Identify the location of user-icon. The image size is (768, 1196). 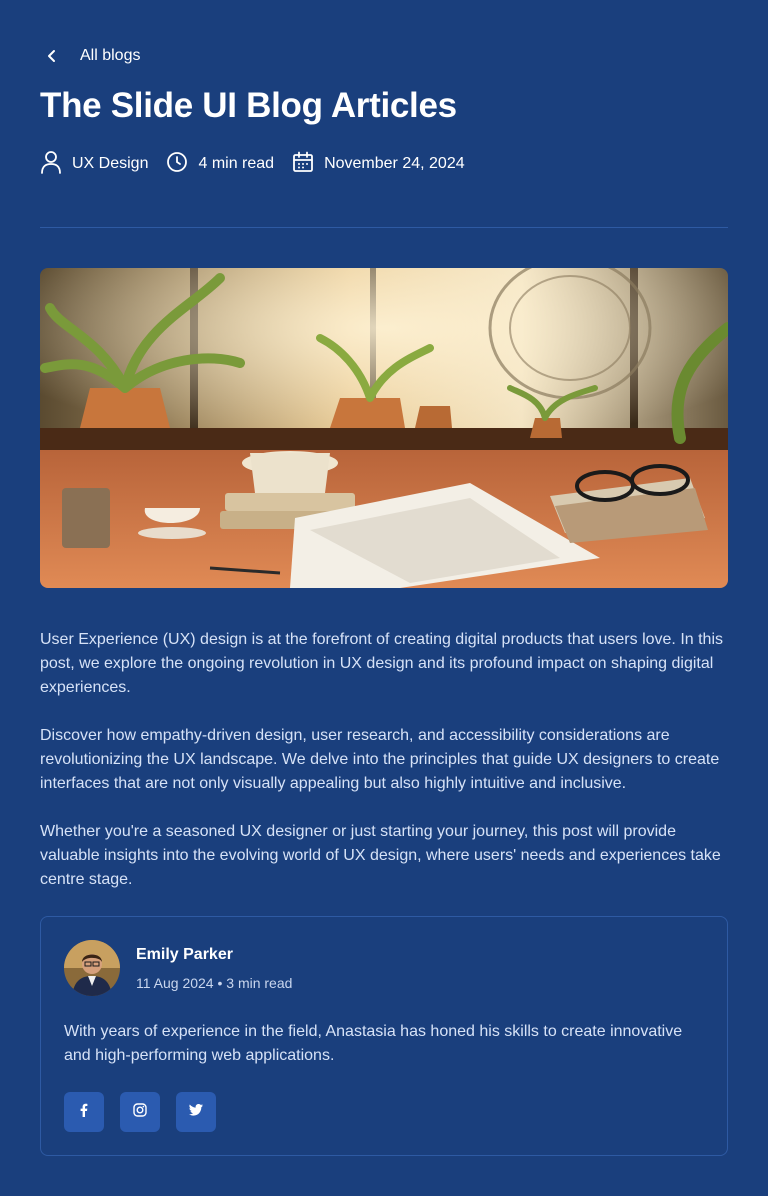
(56, 164).